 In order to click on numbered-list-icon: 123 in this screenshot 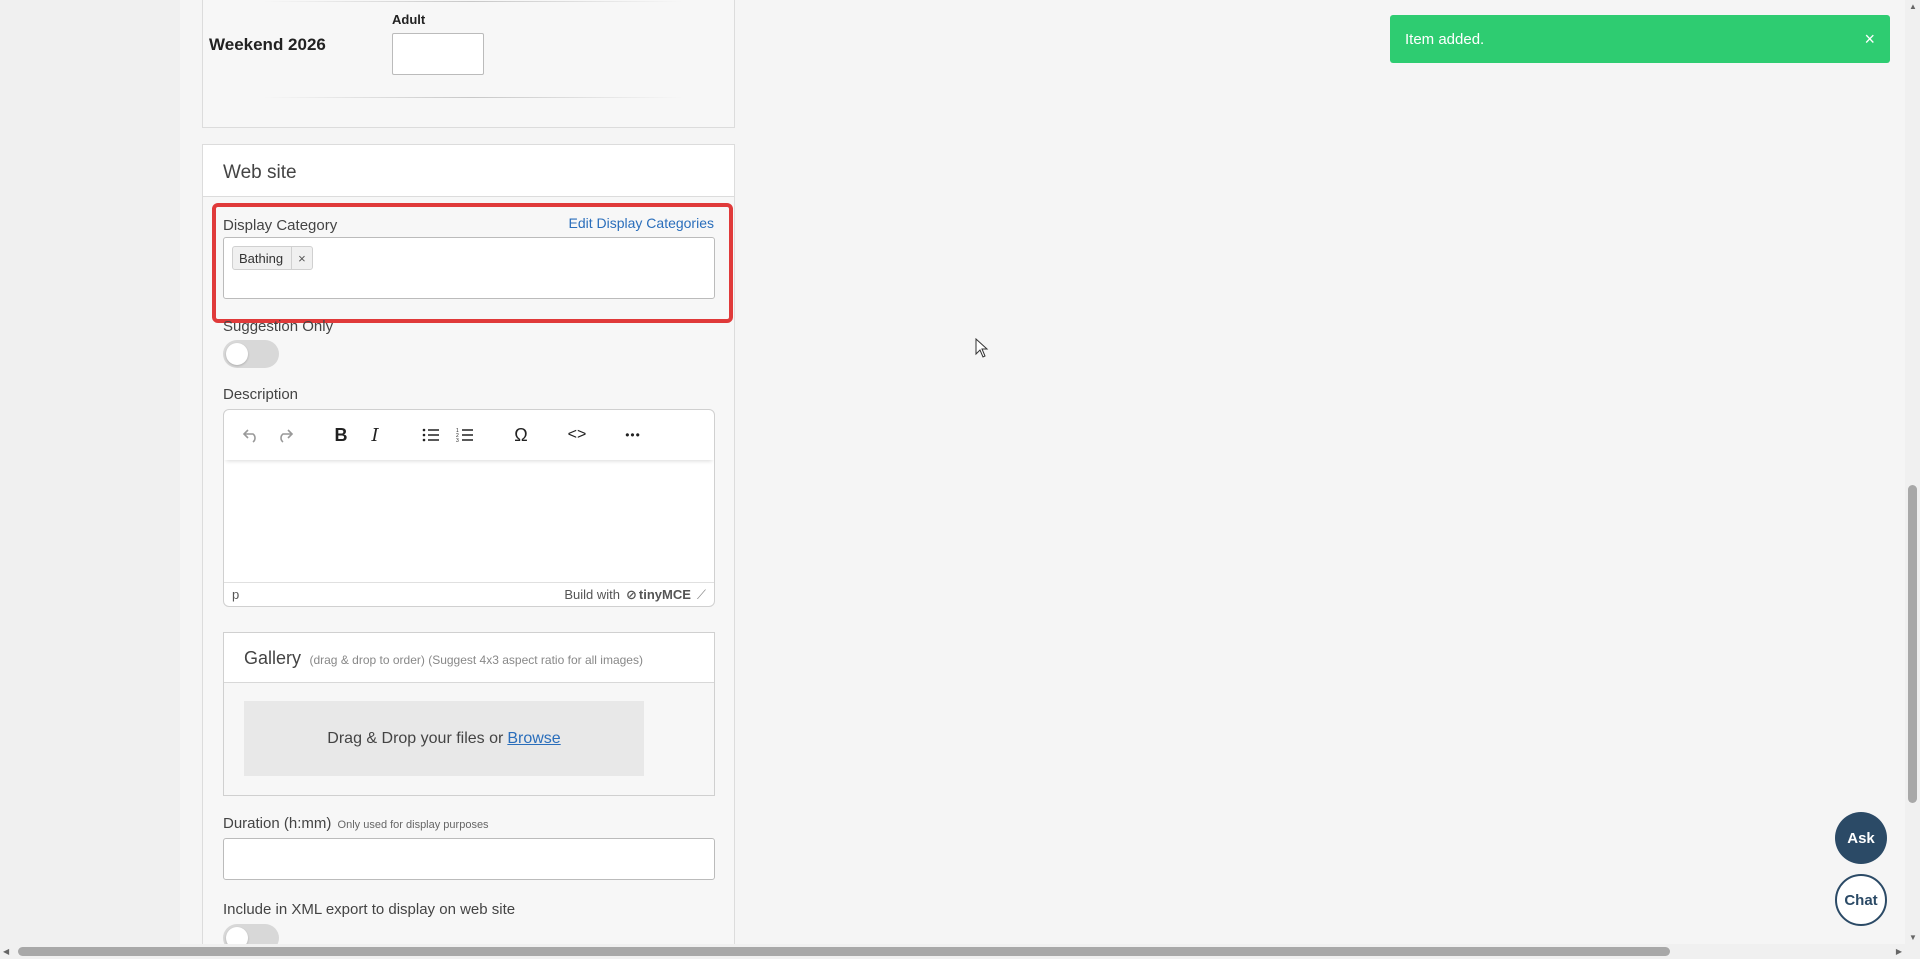, I will do `click(465, 435)`.